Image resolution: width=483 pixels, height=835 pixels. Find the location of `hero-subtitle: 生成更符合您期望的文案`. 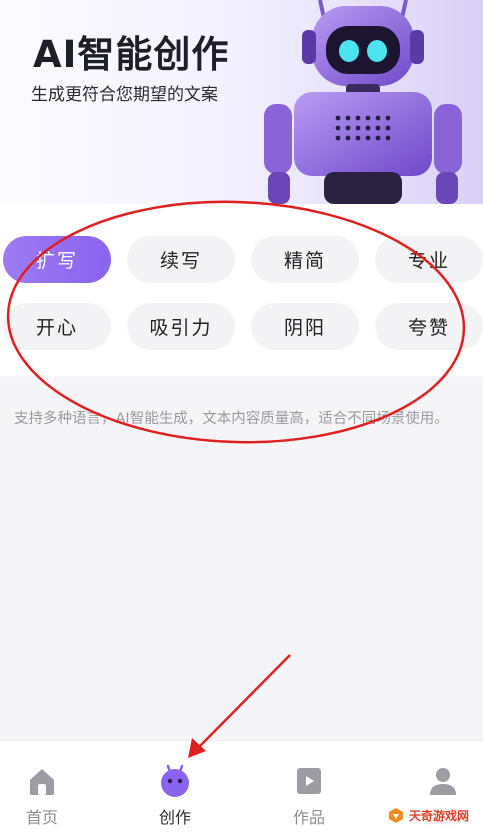

hero-subtitle: 生成更符合您期望的文案 is located at coordinates (124, 95).